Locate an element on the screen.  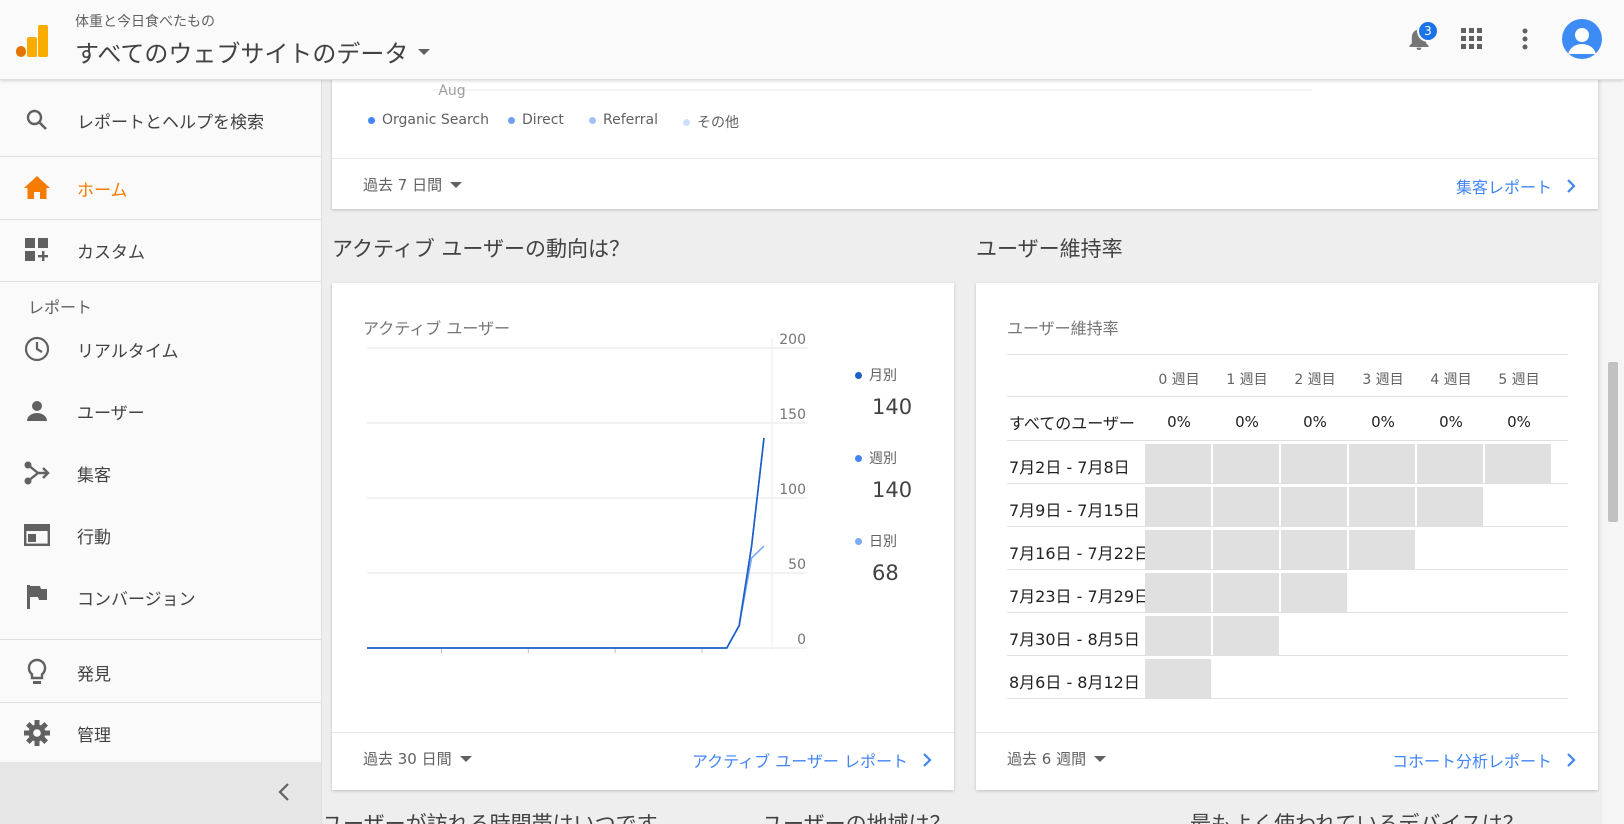
cohort-row-label: 7月2日 - 7月8日 is located at coordinates (1069, 467).